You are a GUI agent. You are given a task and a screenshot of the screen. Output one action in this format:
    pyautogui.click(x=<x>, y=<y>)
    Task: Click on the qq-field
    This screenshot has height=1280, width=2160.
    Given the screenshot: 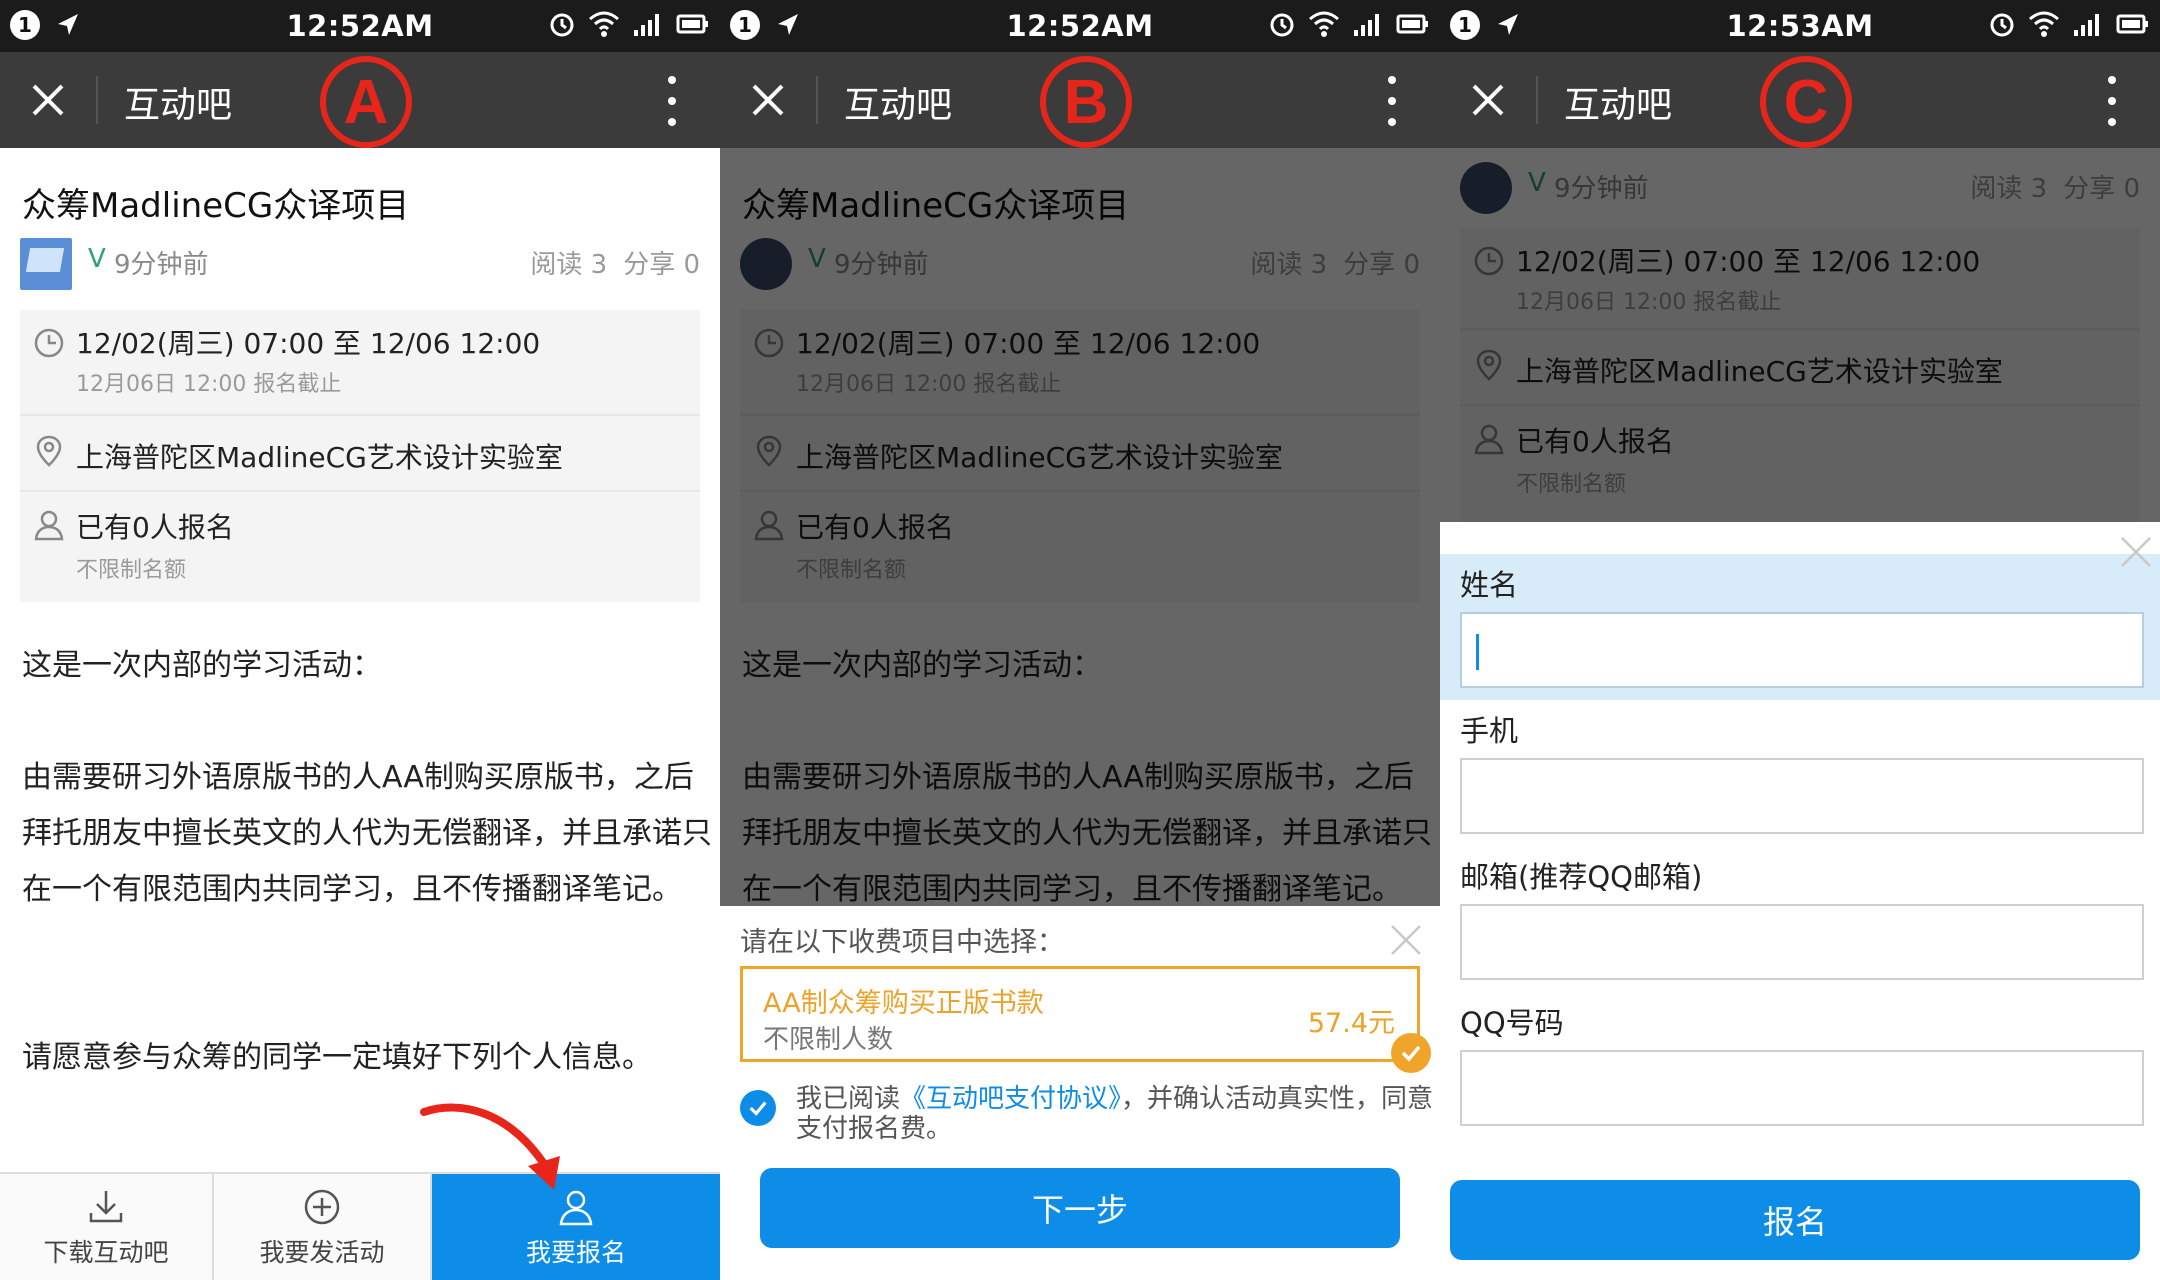 What is the action you would take?
    pyautogui.click(x=1802, y=1088)
    